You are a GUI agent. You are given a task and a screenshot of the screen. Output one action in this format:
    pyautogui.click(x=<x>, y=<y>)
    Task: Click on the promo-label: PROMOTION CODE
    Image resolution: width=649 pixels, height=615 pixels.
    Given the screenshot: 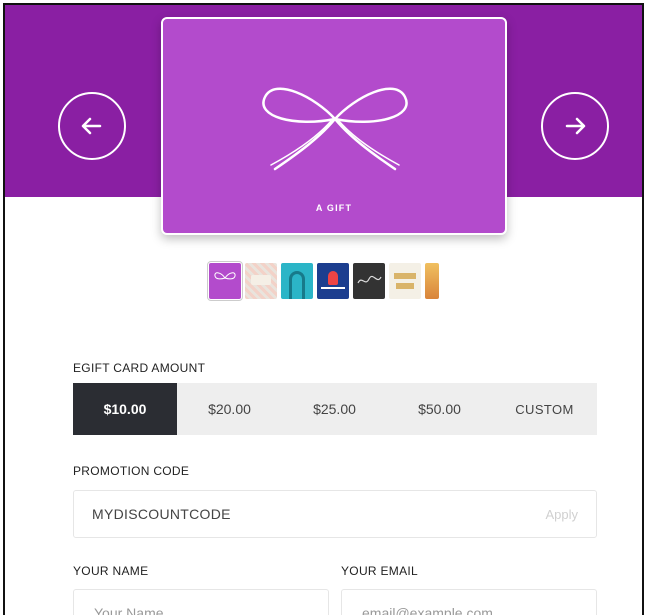 What is the action you would take?
    pyautogui.click(x=131, y=471)
    